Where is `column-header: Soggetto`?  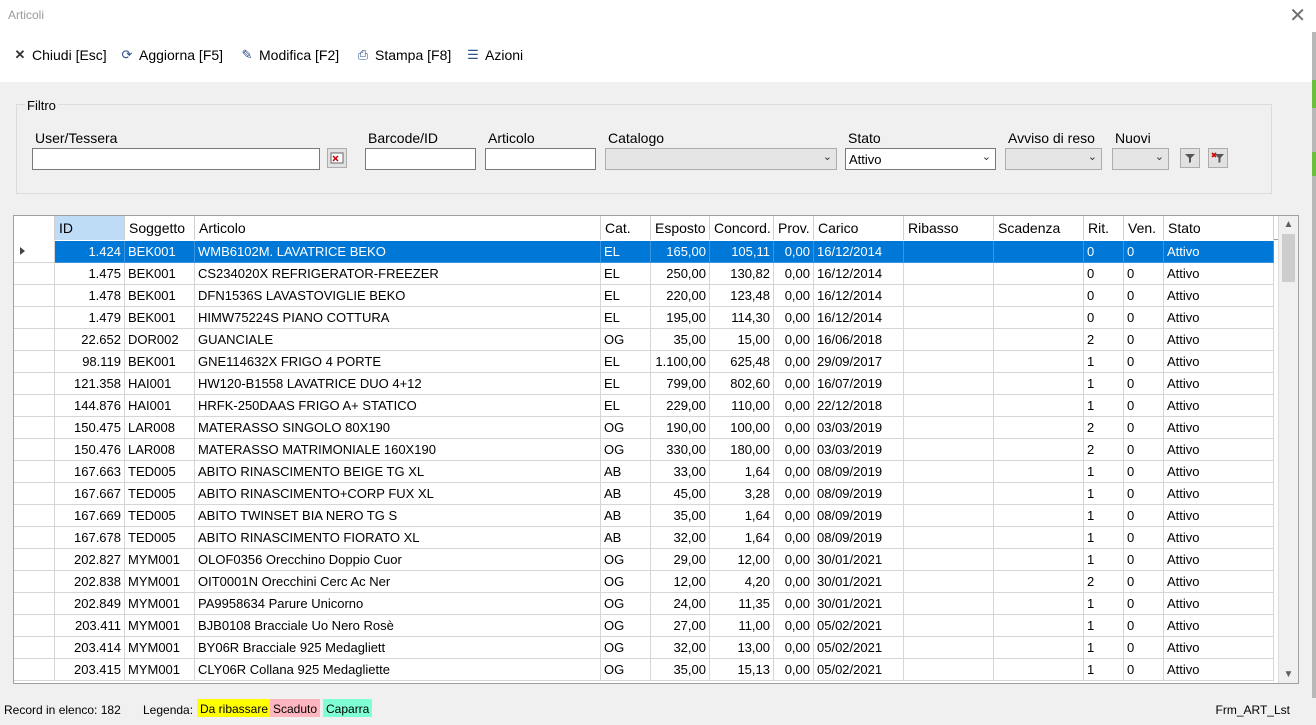
column-header: Soggetto is located at coordinates (160, 228).